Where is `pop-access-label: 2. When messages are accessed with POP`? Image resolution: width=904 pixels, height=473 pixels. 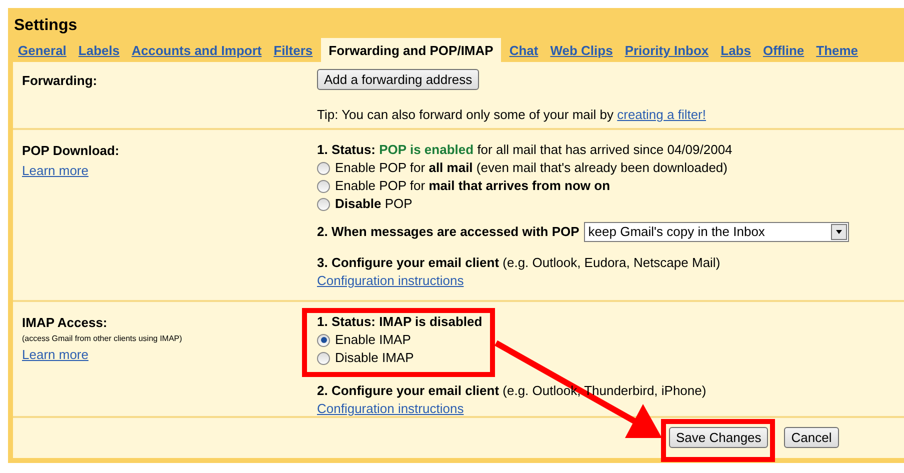
pop-access-label: 2. When messages are accessed with POP is located at coordinates (448, 232).